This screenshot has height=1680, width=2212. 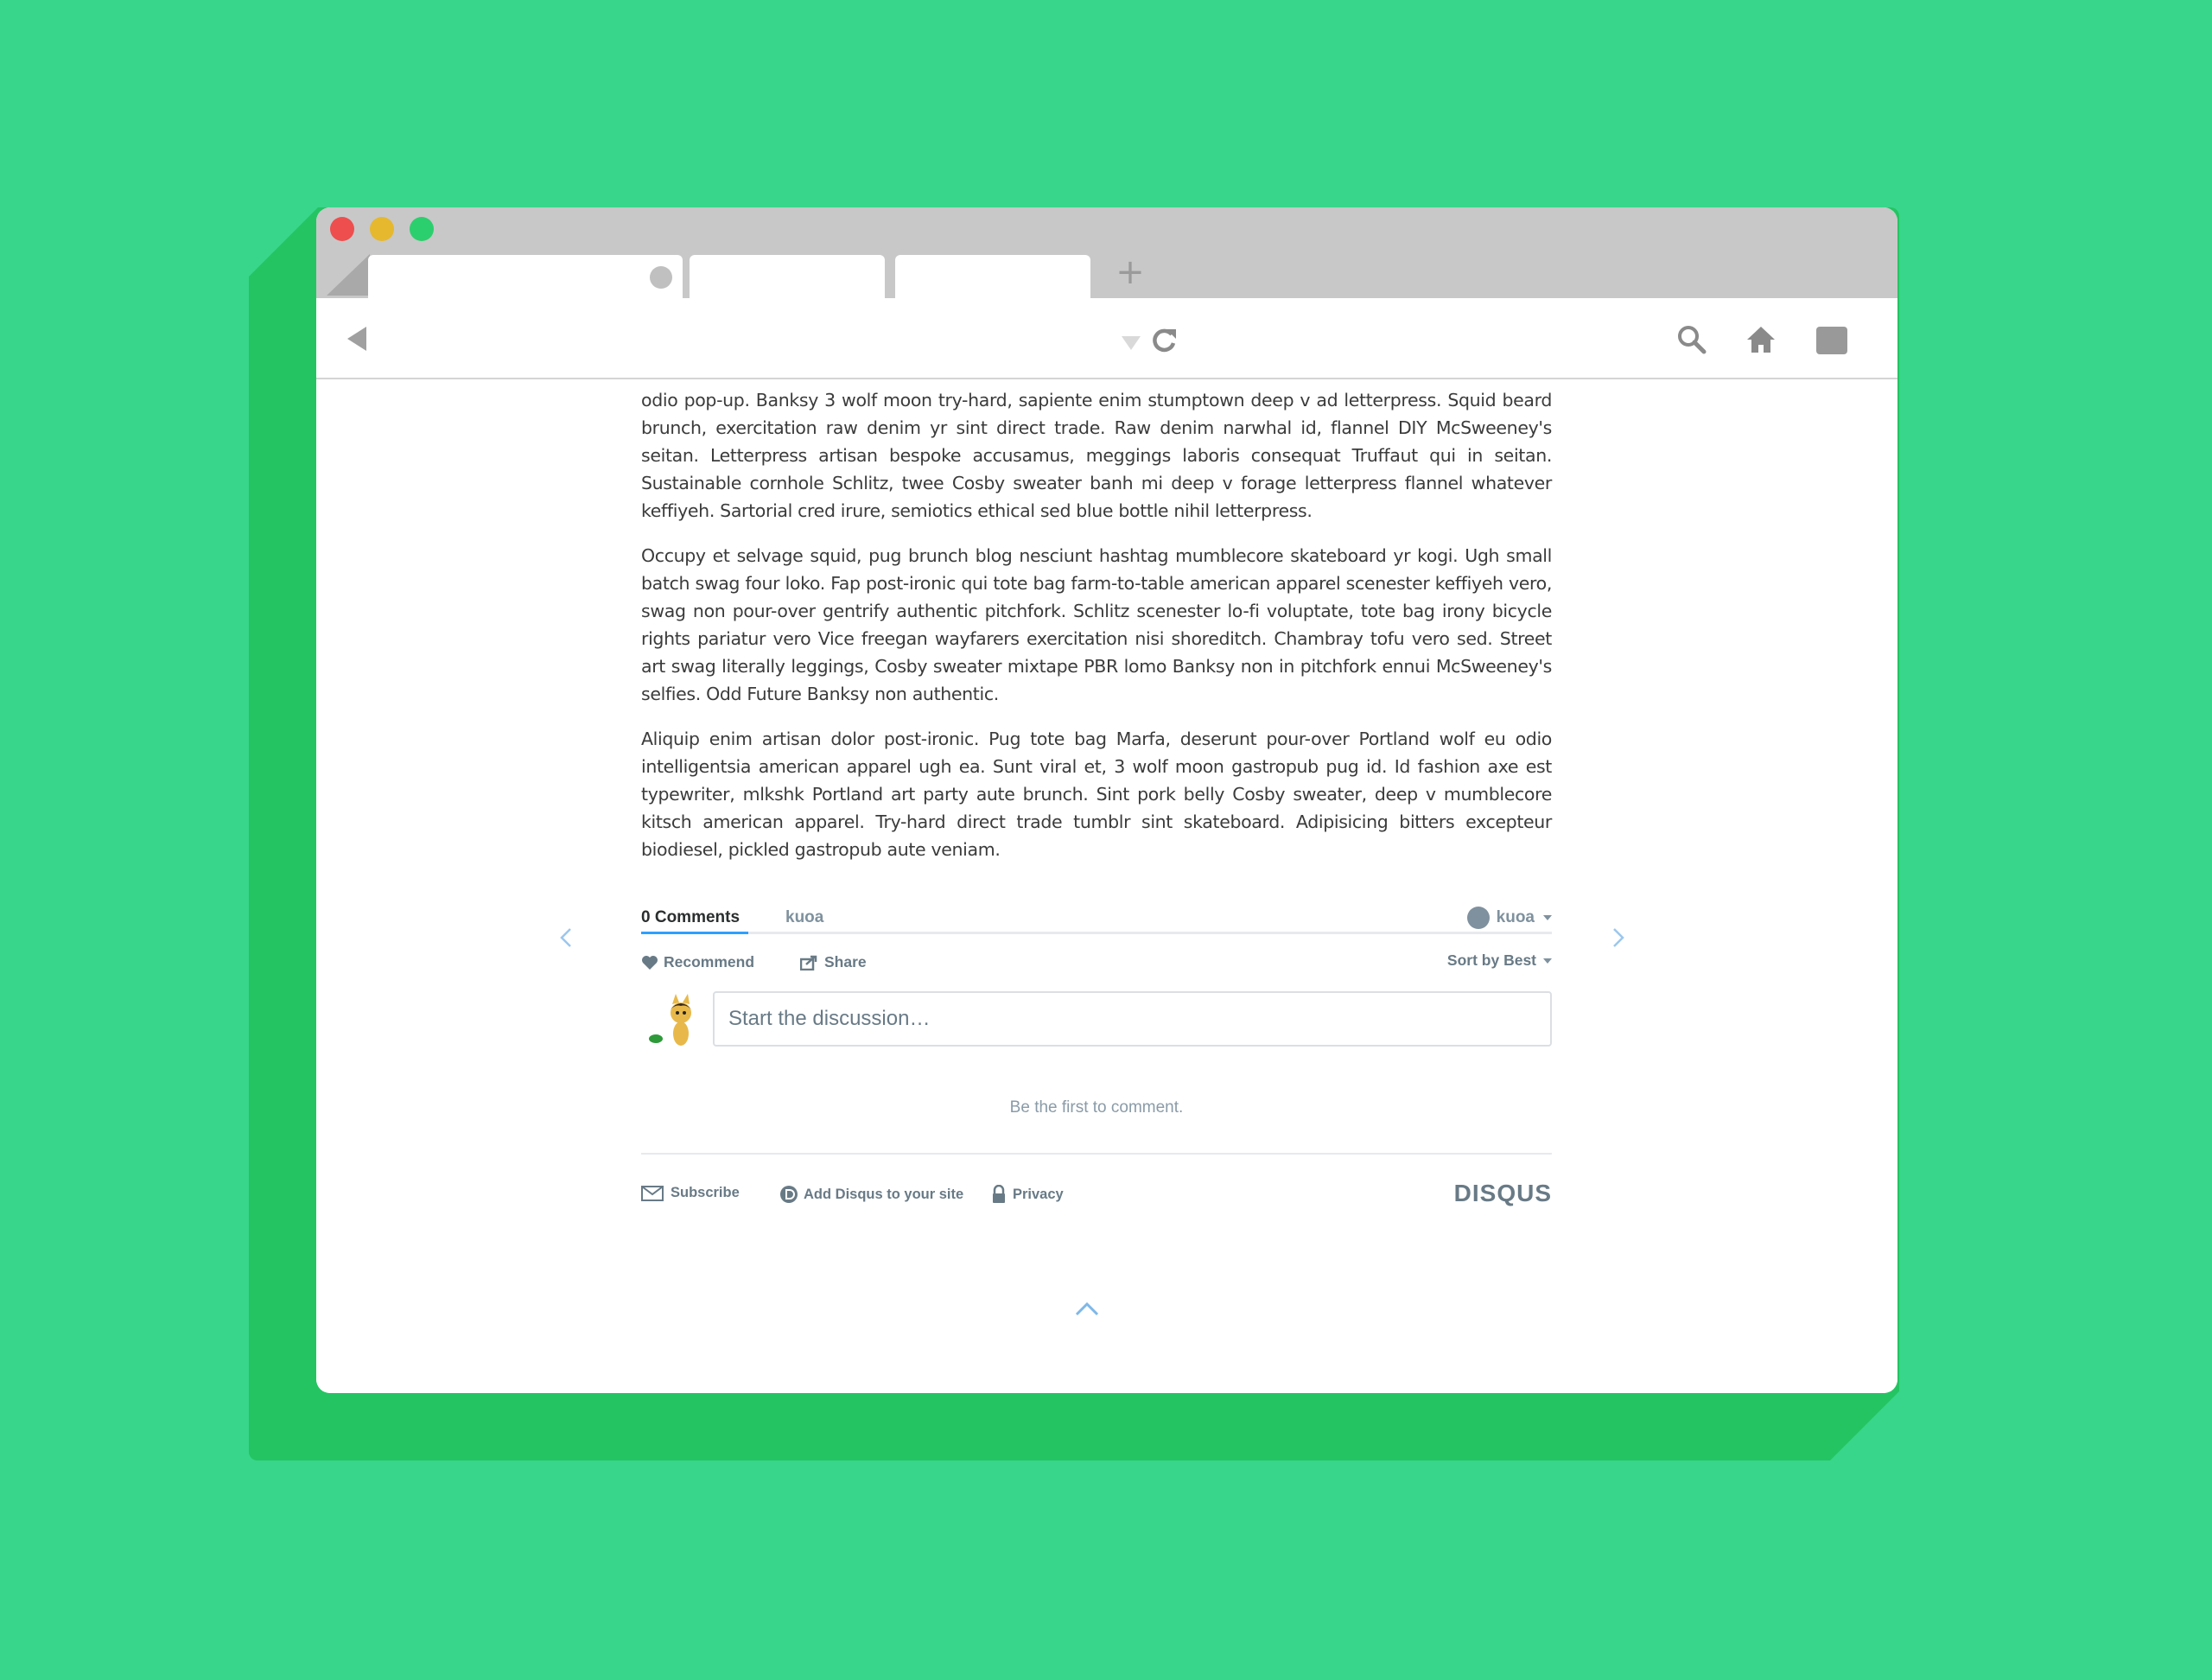 What do you see at coordinates (382, 229) in the screenshot?
I see `minimize-window-button` at bounding box center [382, 229].